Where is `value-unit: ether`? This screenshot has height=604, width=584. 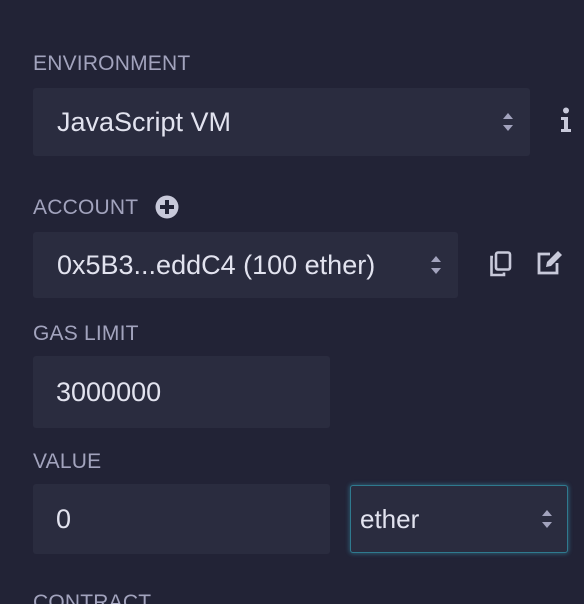
value-unit: ether is located at coordinates (390, 518).